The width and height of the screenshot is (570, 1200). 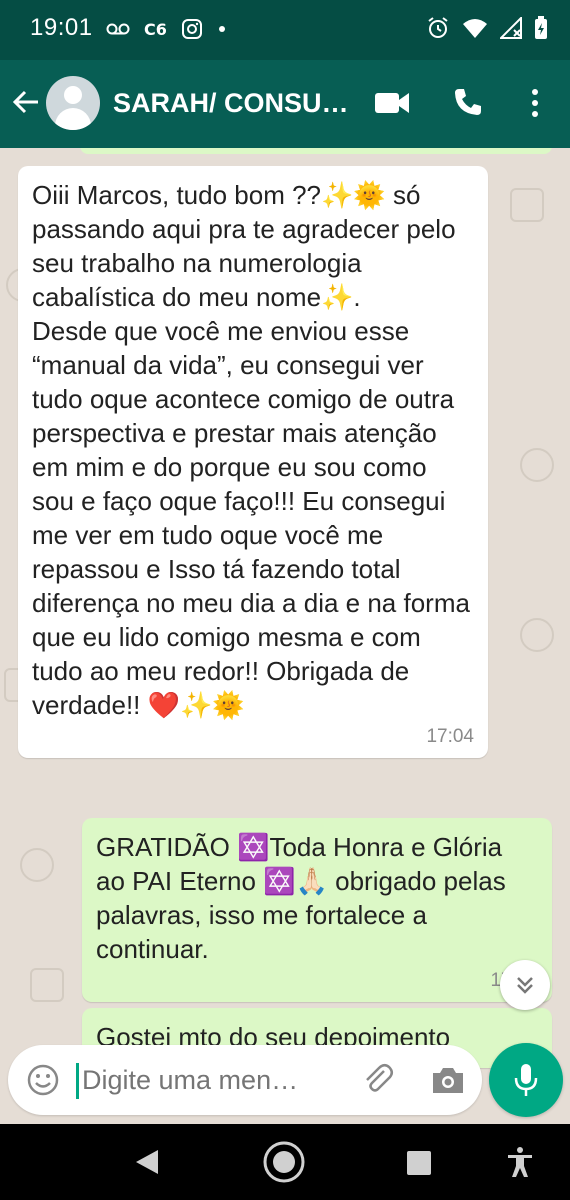 I want to click on scroll-to-bottom-button, so click(x=525, y=985).